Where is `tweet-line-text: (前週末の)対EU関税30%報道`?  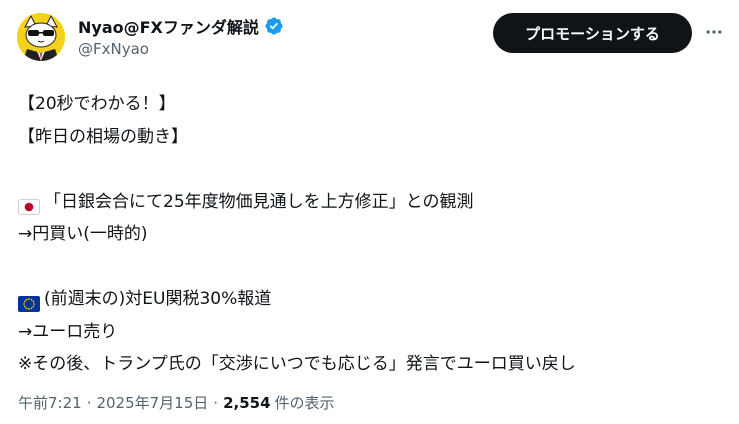 tweet-line-text: (前週末の)対EU関税30%報道 is located at coordinates (158, 299).